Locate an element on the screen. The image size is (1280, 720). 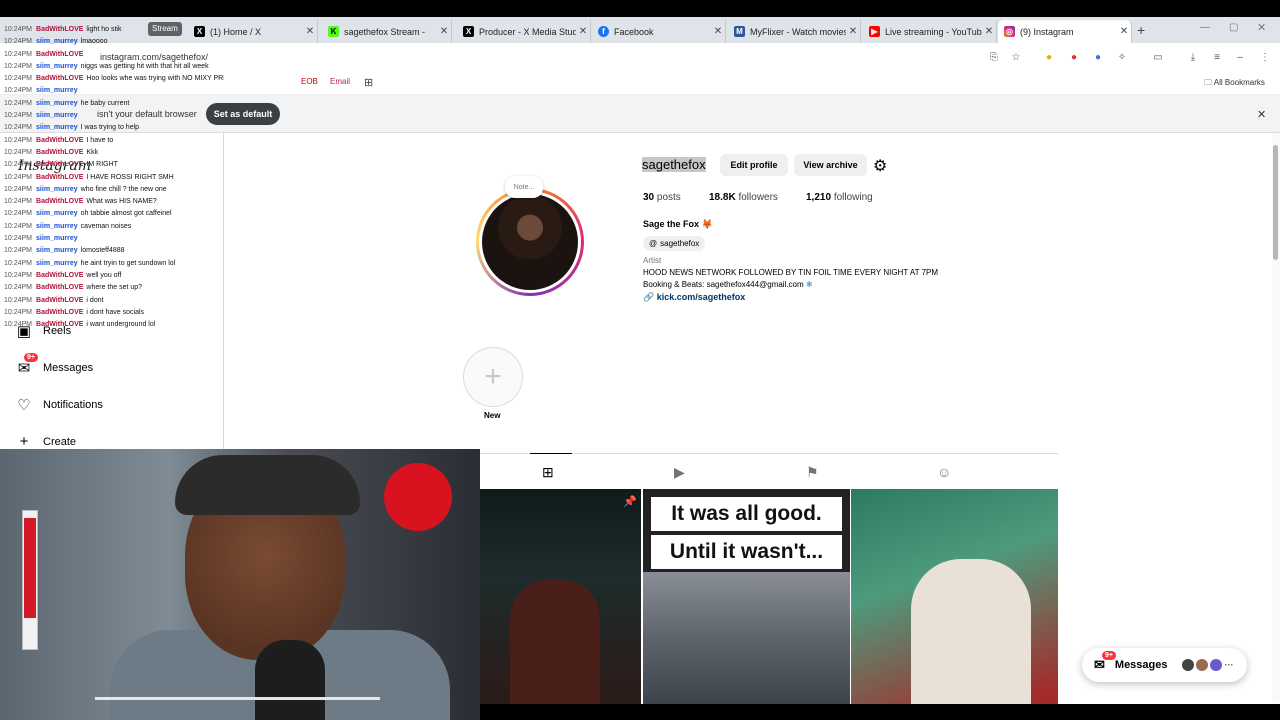
minimize-icon: — is located at coordinates (1205, 27).